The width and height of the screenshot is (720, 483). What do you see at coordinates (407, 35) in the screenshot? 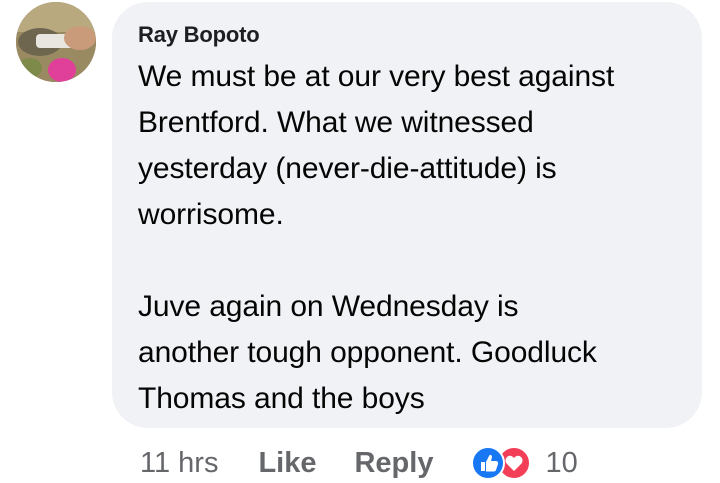
I see `comment-author: Ray Bopoto` at bounding box center [407, 35].